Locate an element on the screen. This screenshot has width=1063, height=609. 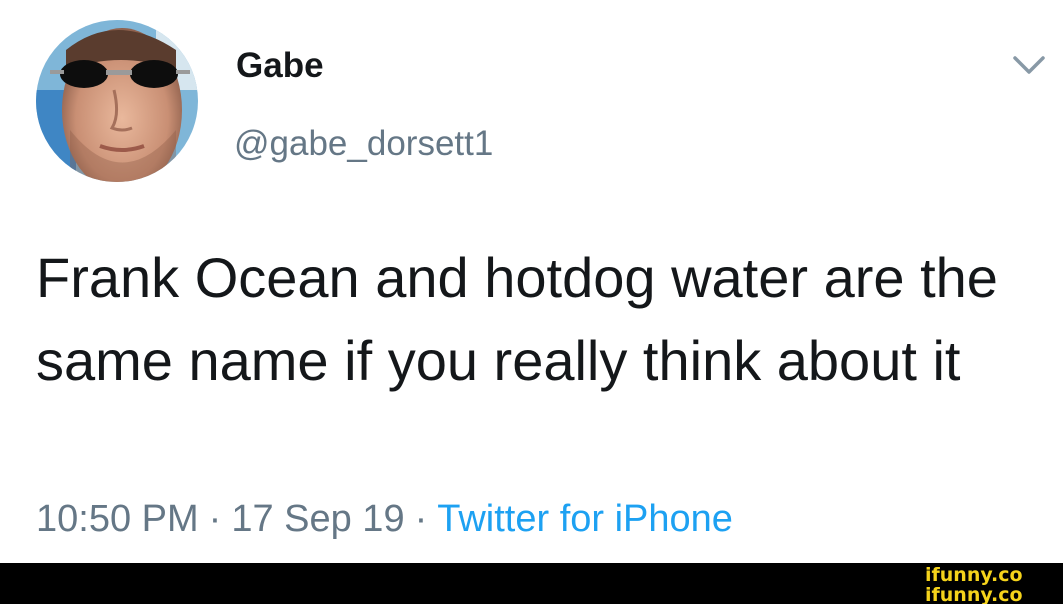
ifunny-watermark-logo: ifunny.co ifunny.co is located at coordinates (988, 584).